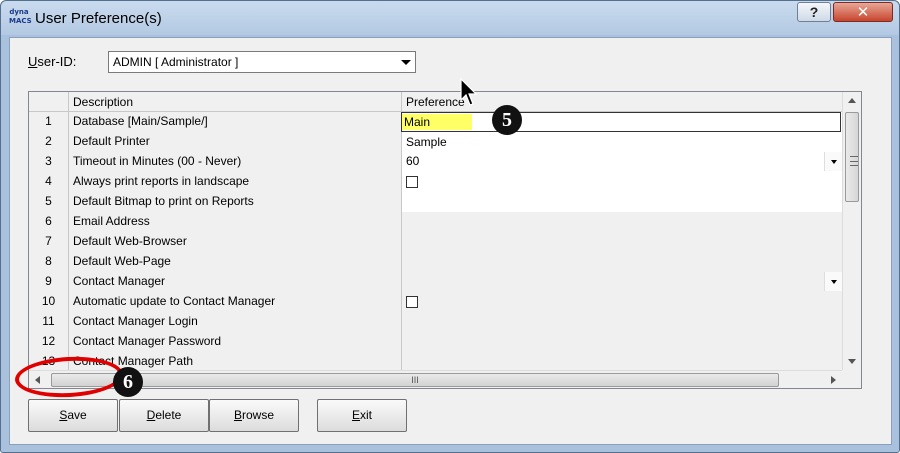 This screenshot has width=900, height=453. What do you see at coordinates (49, 102) in the screenshot?
I see `header-number` at bounding box center [49, 102].